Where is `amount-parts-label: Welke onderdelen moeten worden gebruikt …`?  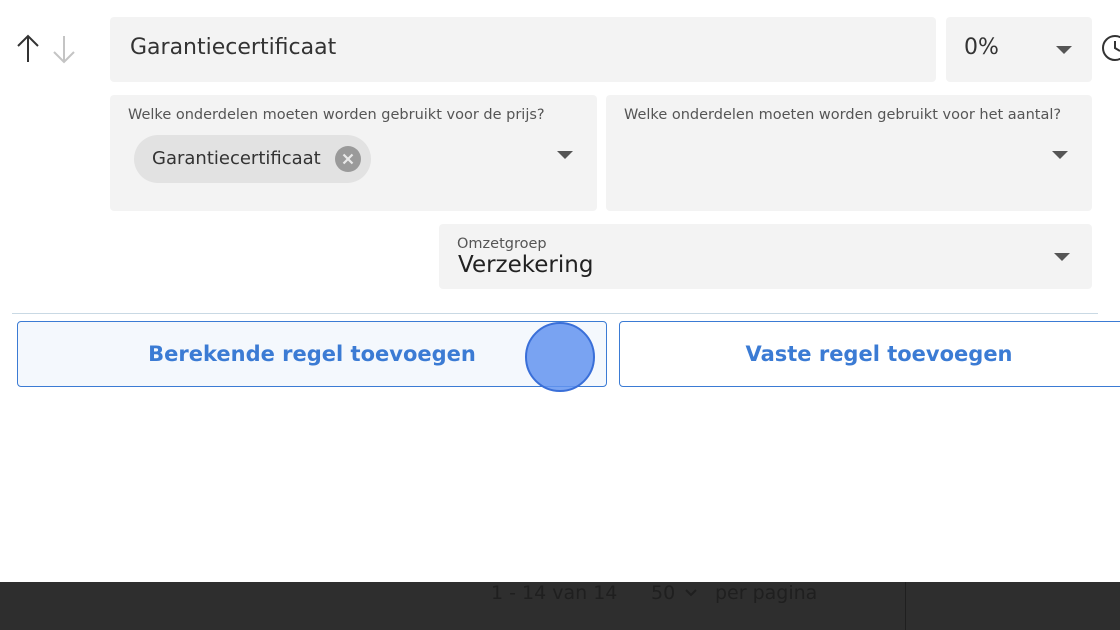
amount-parts-label: Welke onderdelen moeten worden gebruikt … is located at coordinates (843, 115).